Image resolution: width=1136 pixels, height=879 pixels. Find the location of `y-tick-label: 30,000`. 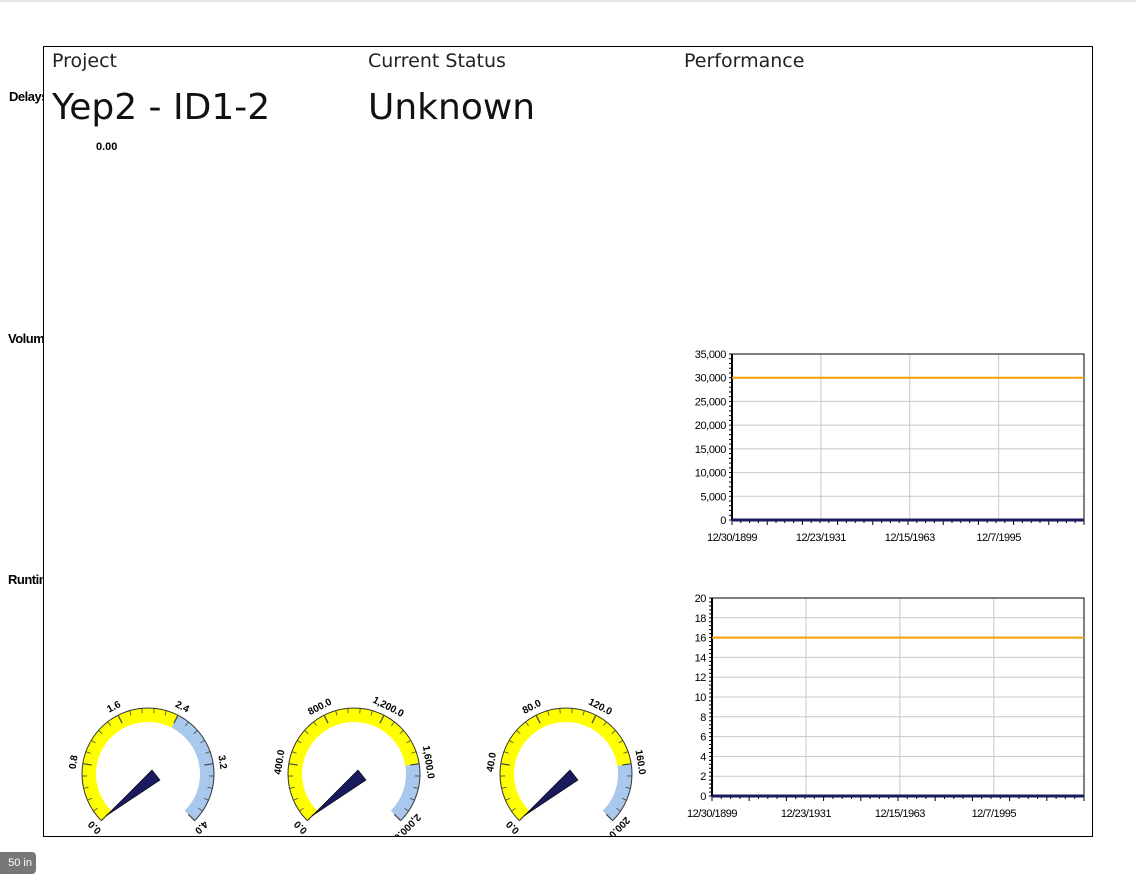

y-tick-label: 30,000 is located at coordinates (711, 379).